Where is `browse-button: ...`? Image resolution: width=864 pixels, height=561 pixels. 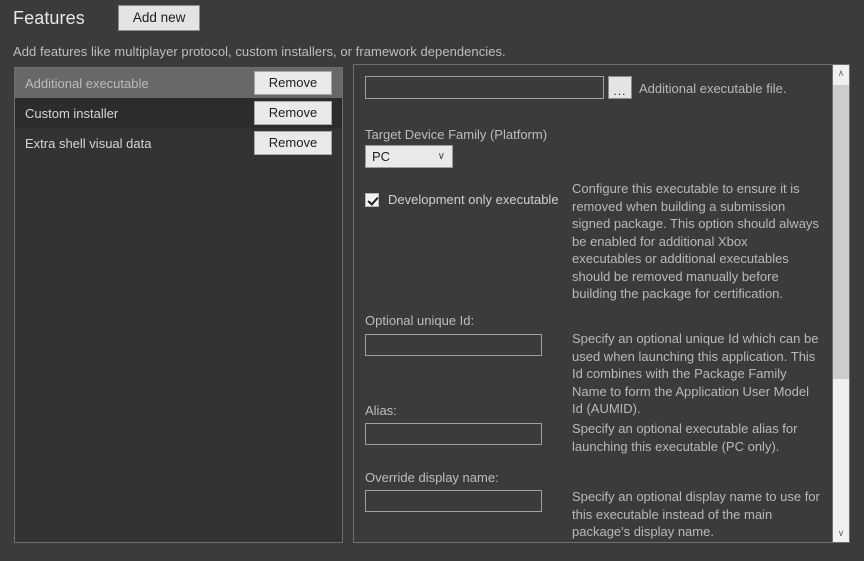 browse-button: ... is located at coordinates (620, 87).